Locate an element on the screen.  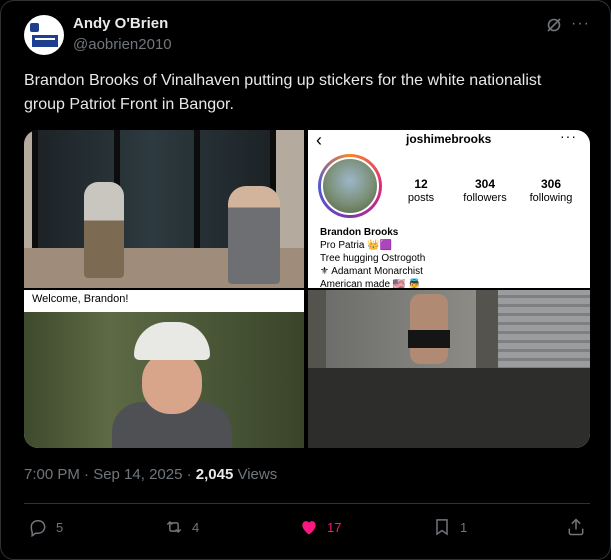
author-handle: @aobrien2010 is located at coordinates (122, 44).